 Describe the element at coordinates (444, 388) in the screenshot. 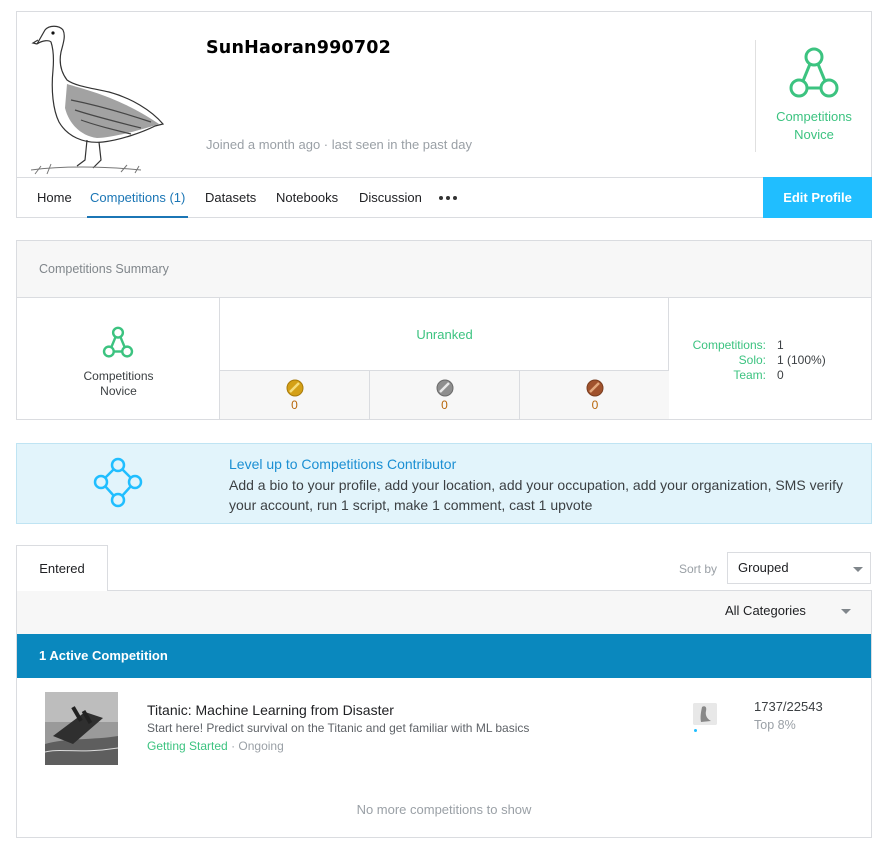

I see `silver-medal-icon` at that location.